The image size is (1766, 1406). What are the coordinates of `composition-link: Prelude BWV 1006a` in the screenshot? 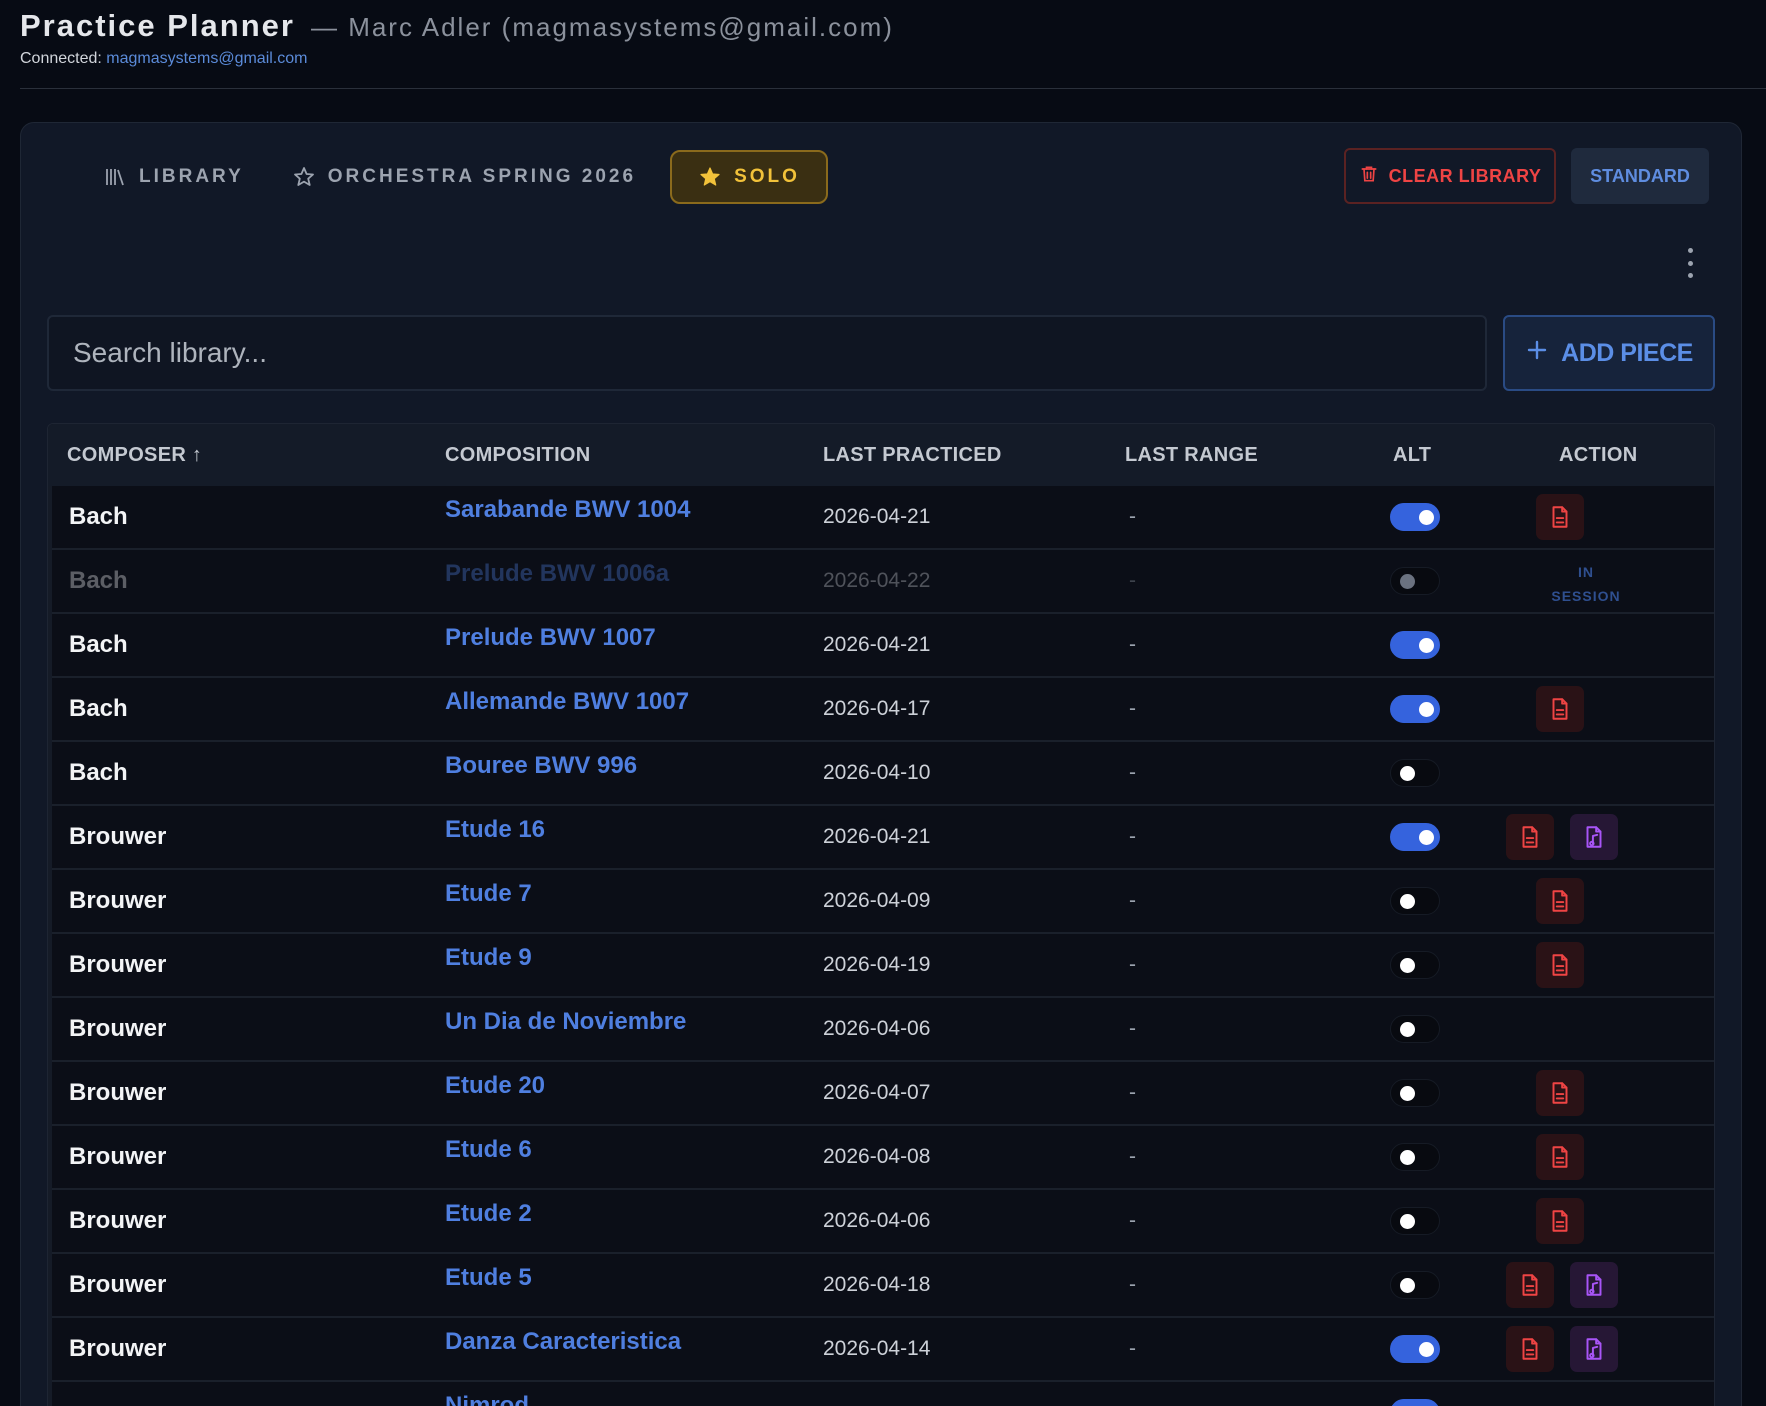 It's located at (557, 581).